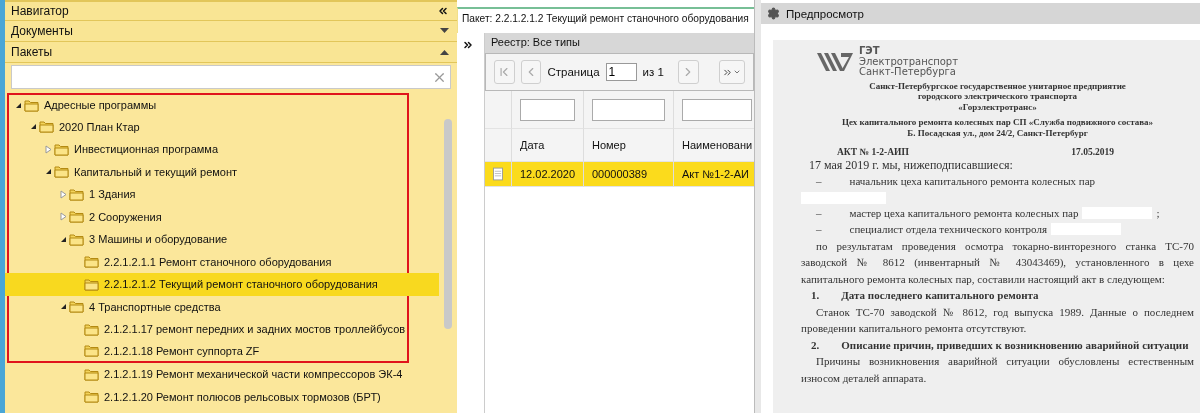 Image resolution: width=1200 pixels, height=413 pixels. What do you see at coordinates (909, 61) in the screenshot?
I see `logo-text: Электротранспорт` at bounding box center [909, 61].